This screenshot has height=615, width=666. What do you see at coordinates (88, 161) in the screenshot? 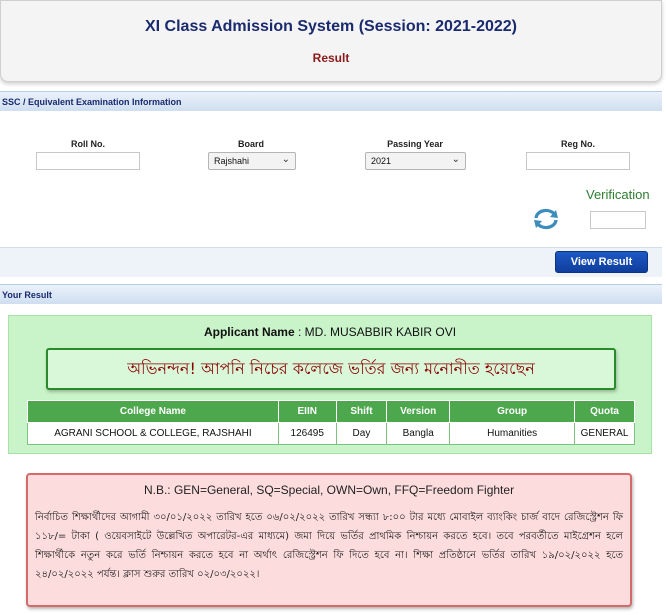
I see `roll-input` at bounding box center [88, 161].